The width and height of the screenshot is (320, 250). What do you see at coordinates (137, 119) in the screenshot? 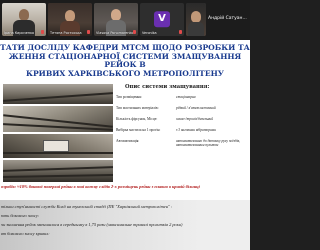
I see `spec-key: Кількість фірсунок, Місце:` at bounding box center [137, 119].